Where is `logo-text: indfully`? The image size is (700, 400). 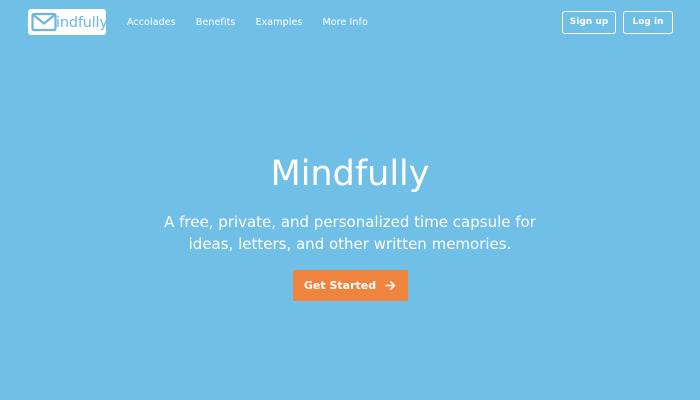 logo-text: indfully is located at coordinates (82, 22).